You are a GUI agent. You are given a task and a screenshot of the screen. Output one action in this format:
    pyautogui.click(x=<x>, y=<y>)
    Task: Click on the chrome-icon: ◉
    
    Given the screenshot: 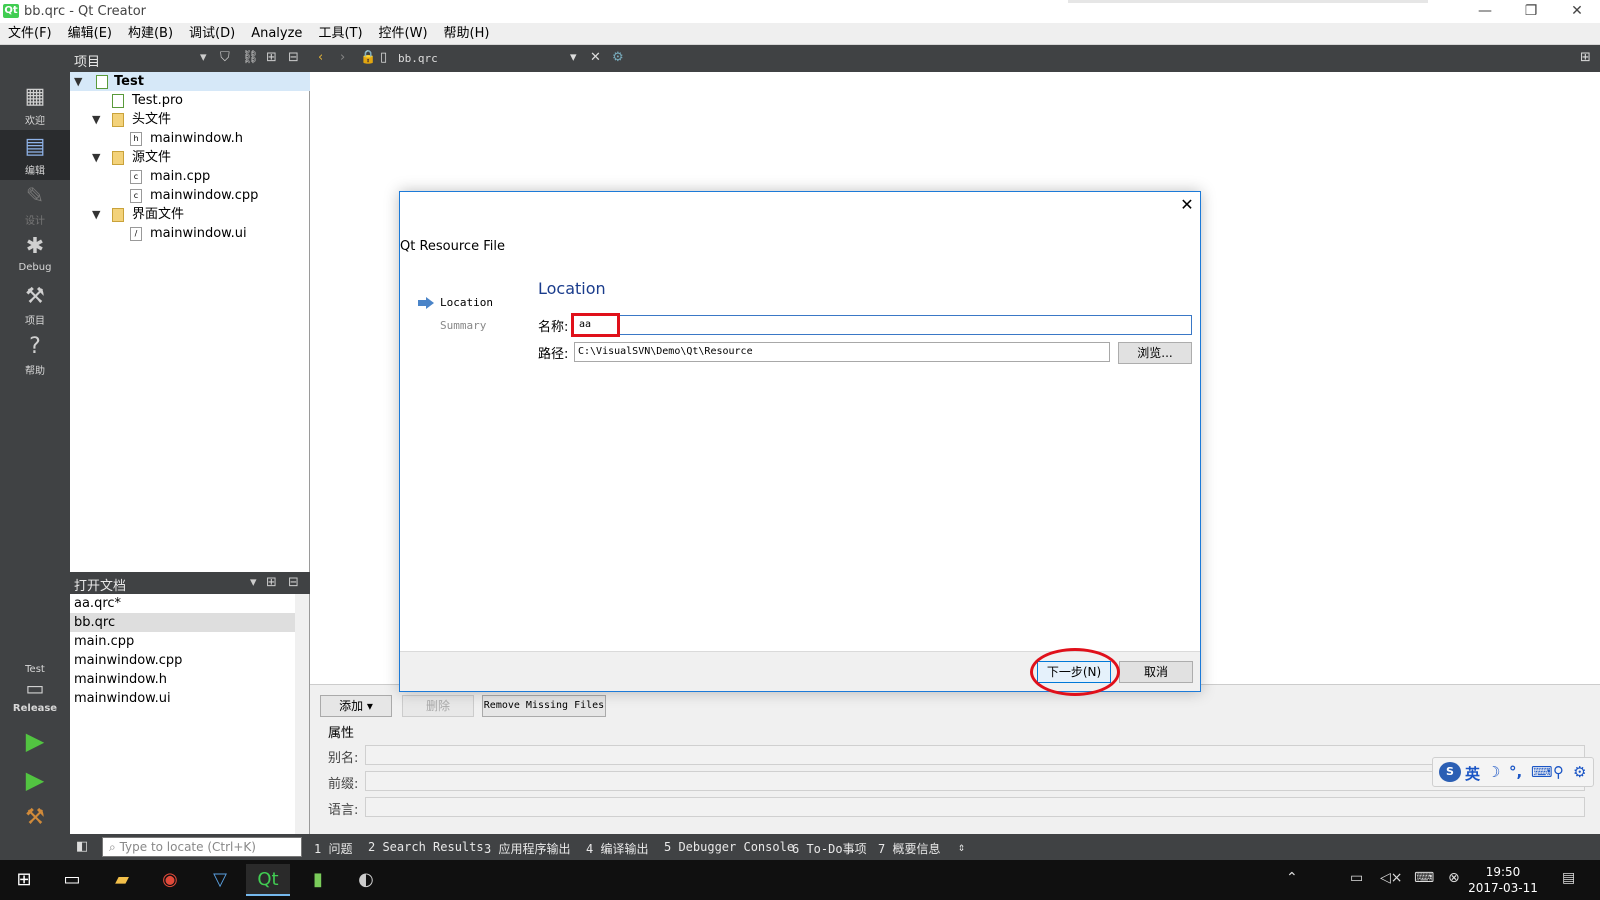 What is the action you would take?
    pyautogui.click(x=170, y=880)
    